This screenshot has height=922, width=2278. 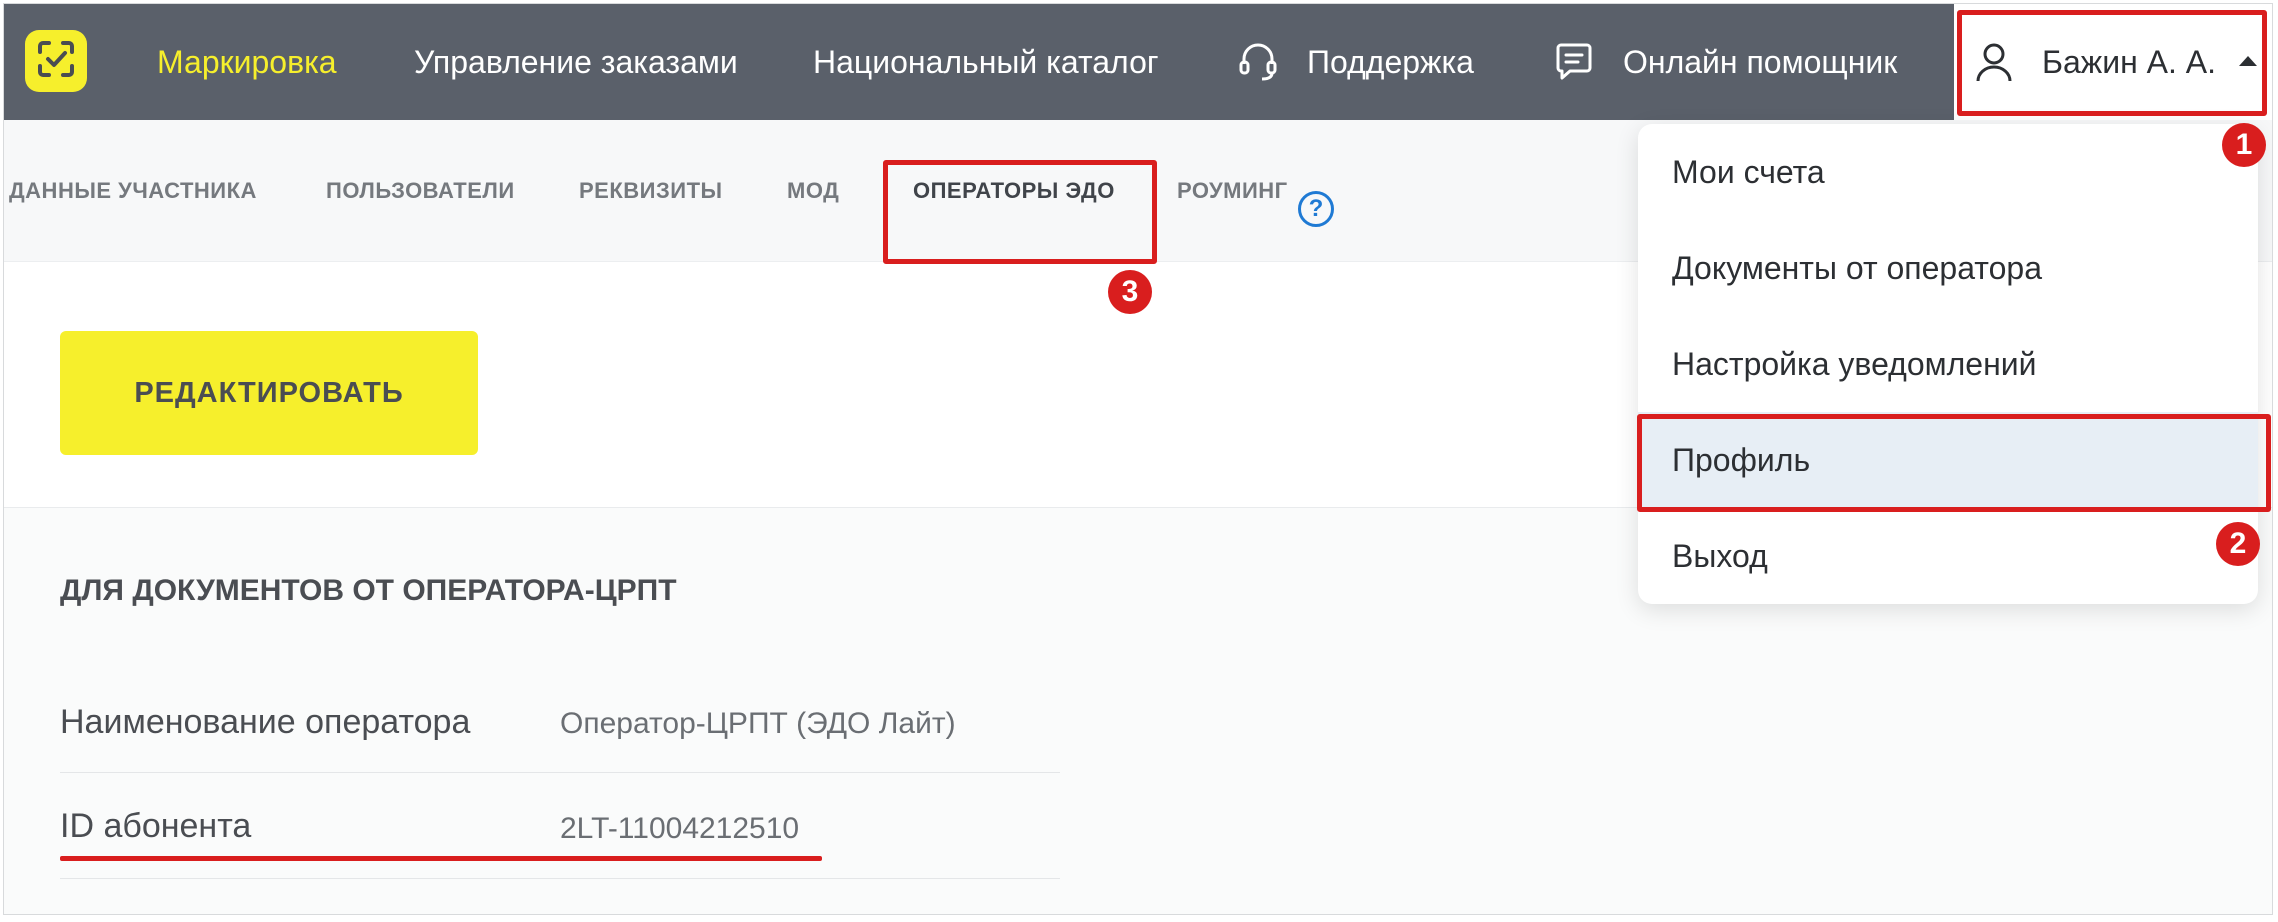 What do you see at coordinates (813, 191) in the screenshot?
I see `tab-mod: МОД` at bounding box center [813, 191].